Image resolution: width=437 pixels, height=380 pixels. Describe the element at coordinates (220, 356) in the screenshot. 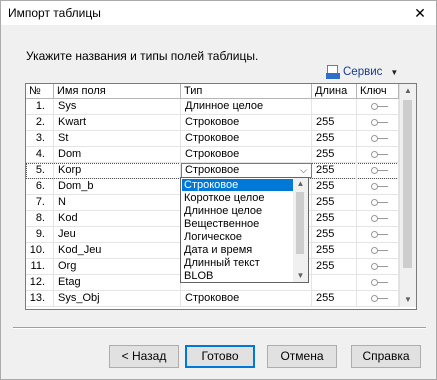

I see `done-button: Готово` at that location.